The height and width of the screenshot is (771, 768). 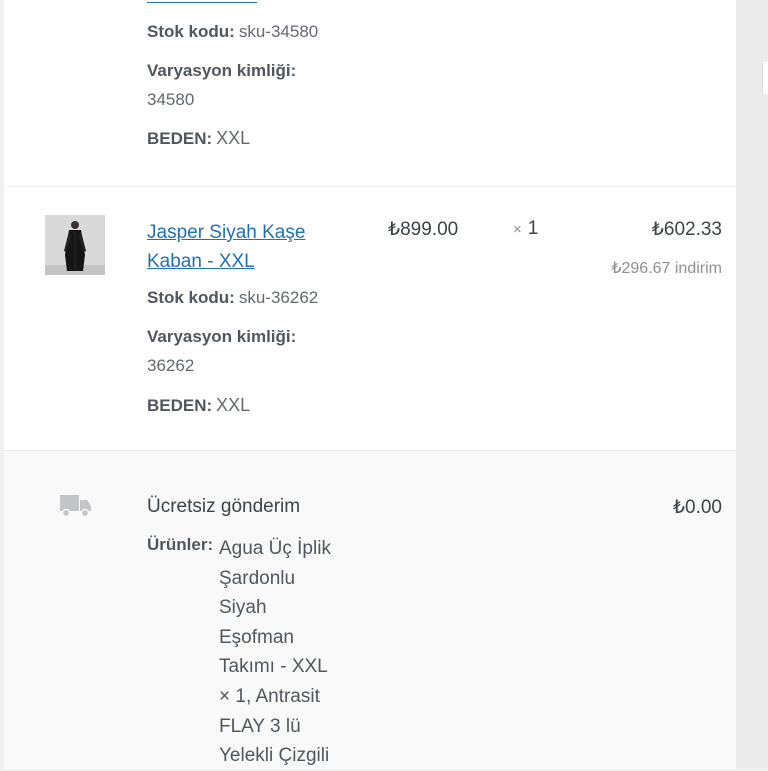 I want to click on product-thumbnail, so click(x=75, y=245).